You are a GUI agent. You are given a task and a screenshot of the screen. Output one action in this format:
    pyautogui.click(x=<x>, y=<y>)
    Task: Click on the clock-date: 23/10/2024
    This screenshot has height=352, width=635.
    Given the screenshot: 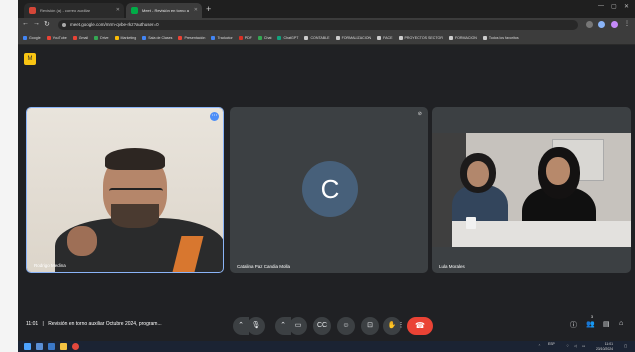 What is the action you would take?
    pyautogui.click(x=604, y=348)
    